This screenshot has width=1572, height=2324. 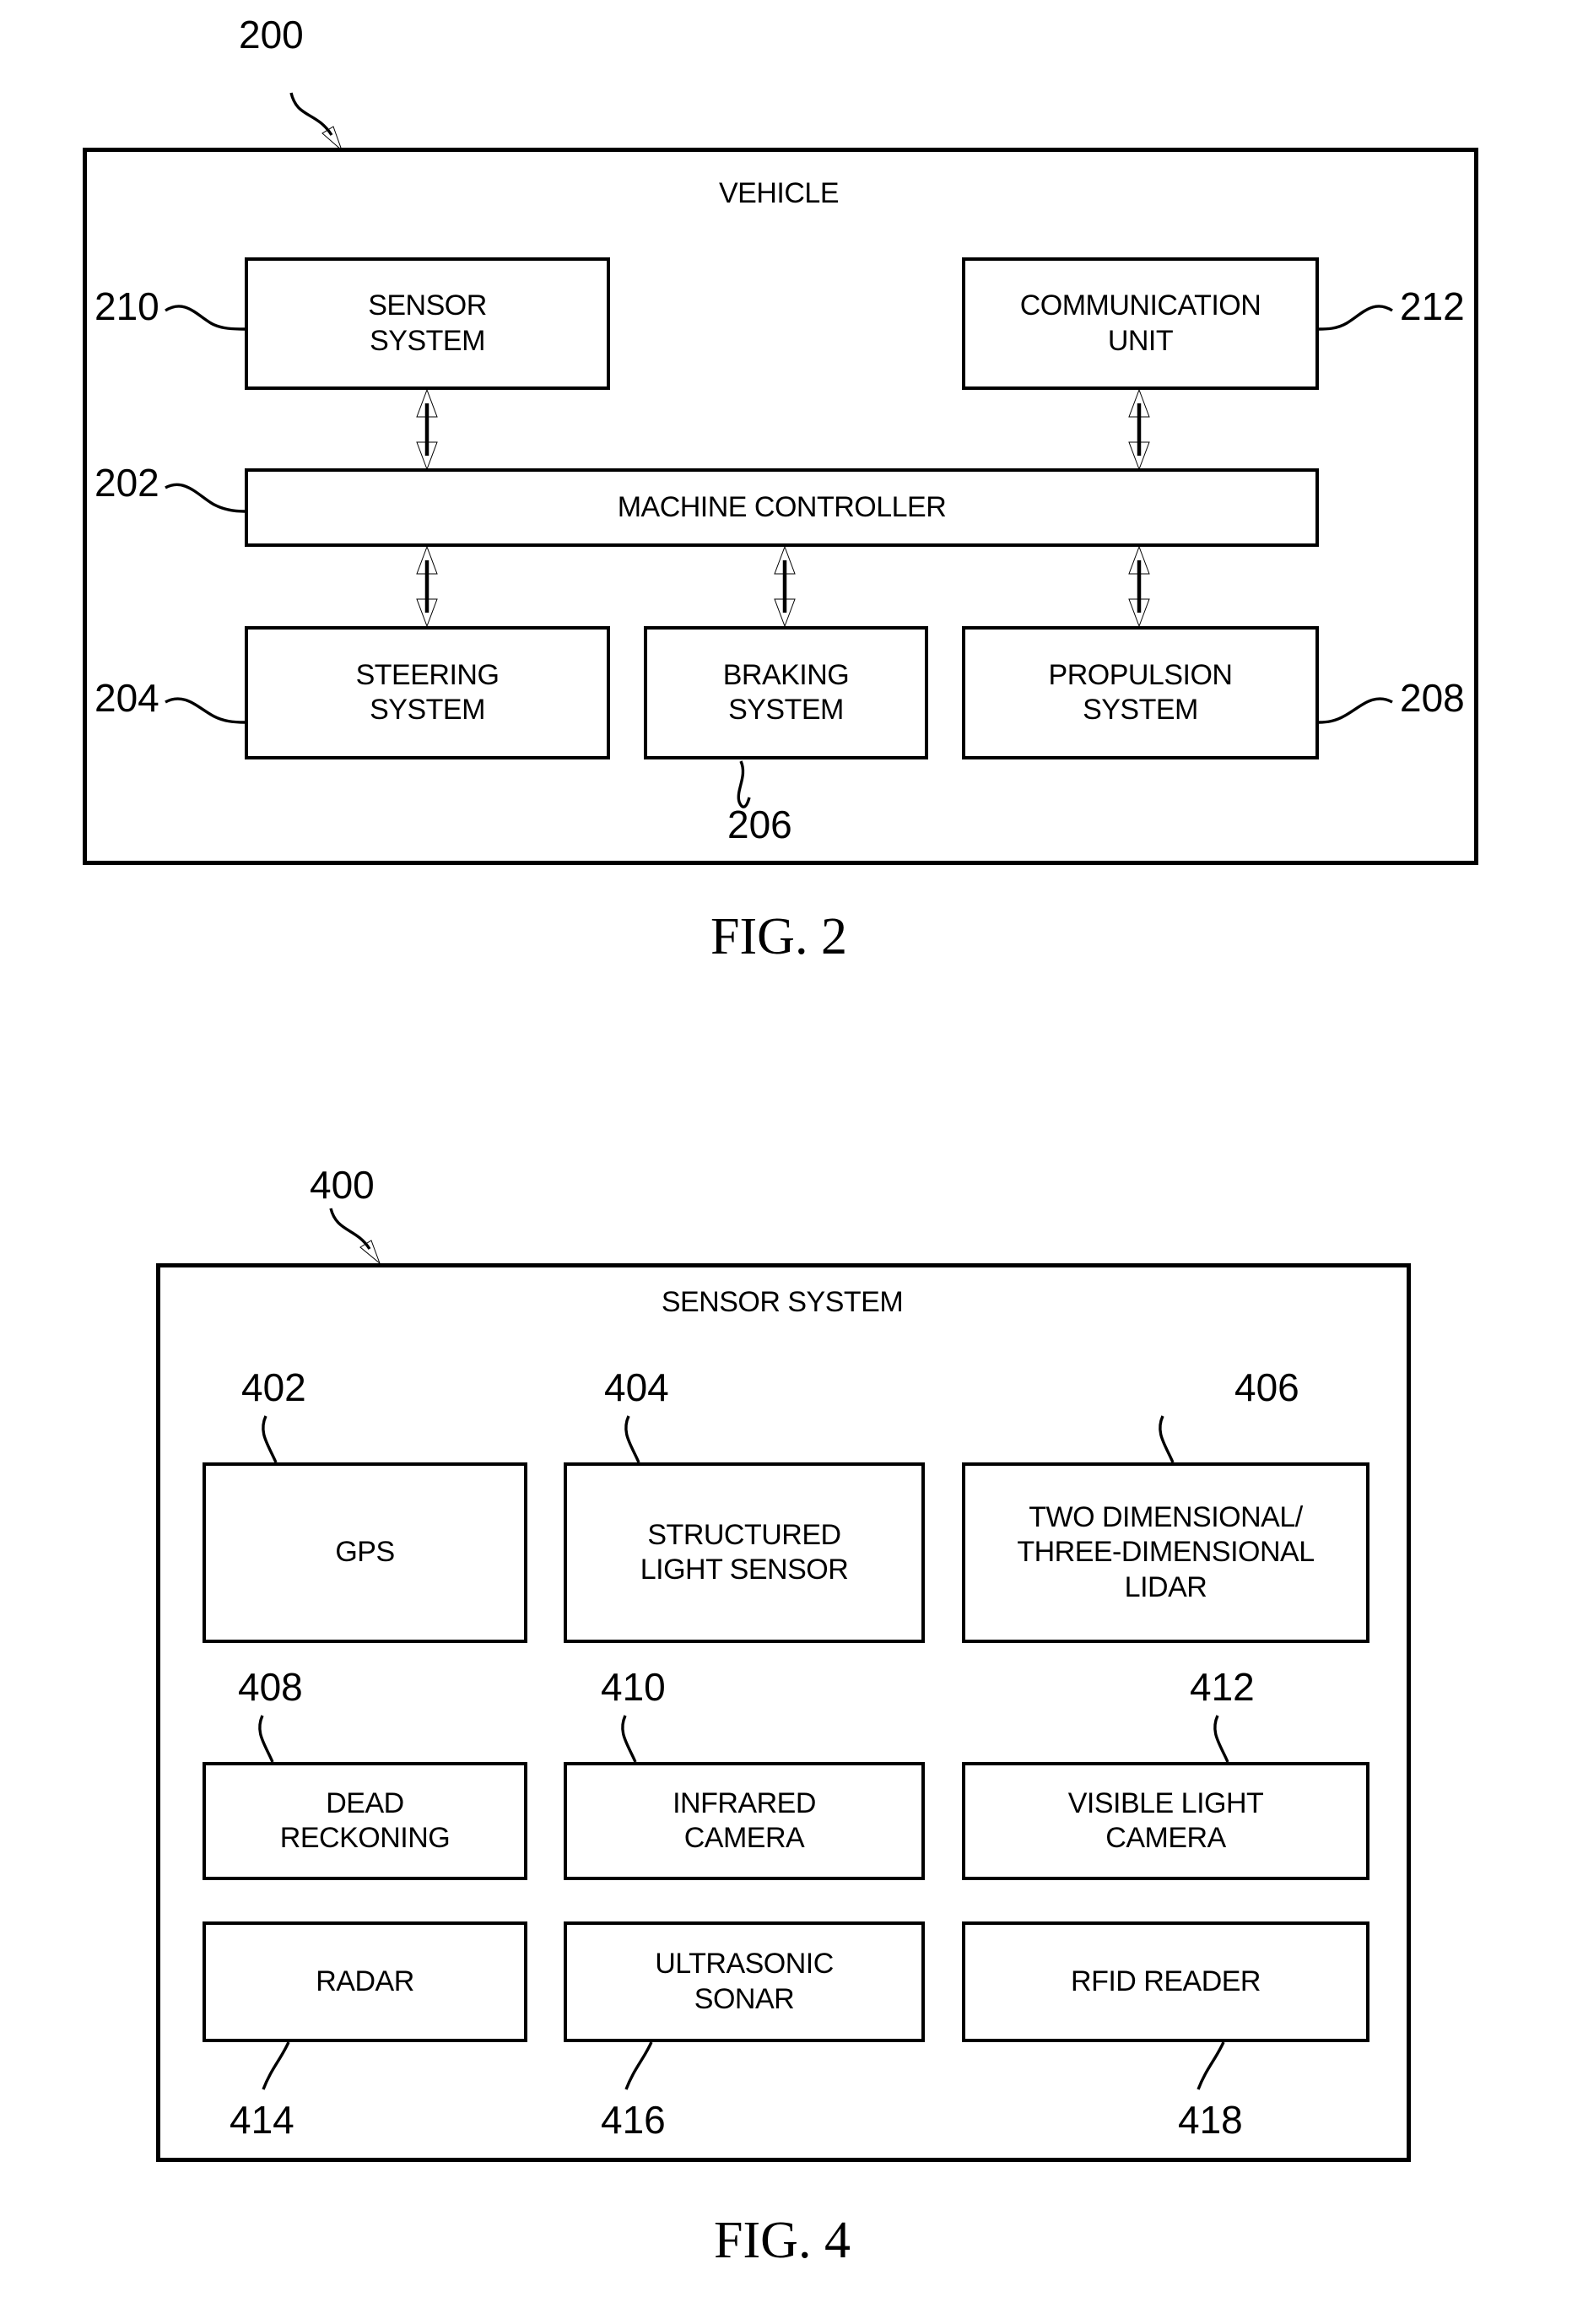 I want to click on node-visible-light-camera: VISIBLE LIGHT CAMERA, so click(x=1165, y=1821).